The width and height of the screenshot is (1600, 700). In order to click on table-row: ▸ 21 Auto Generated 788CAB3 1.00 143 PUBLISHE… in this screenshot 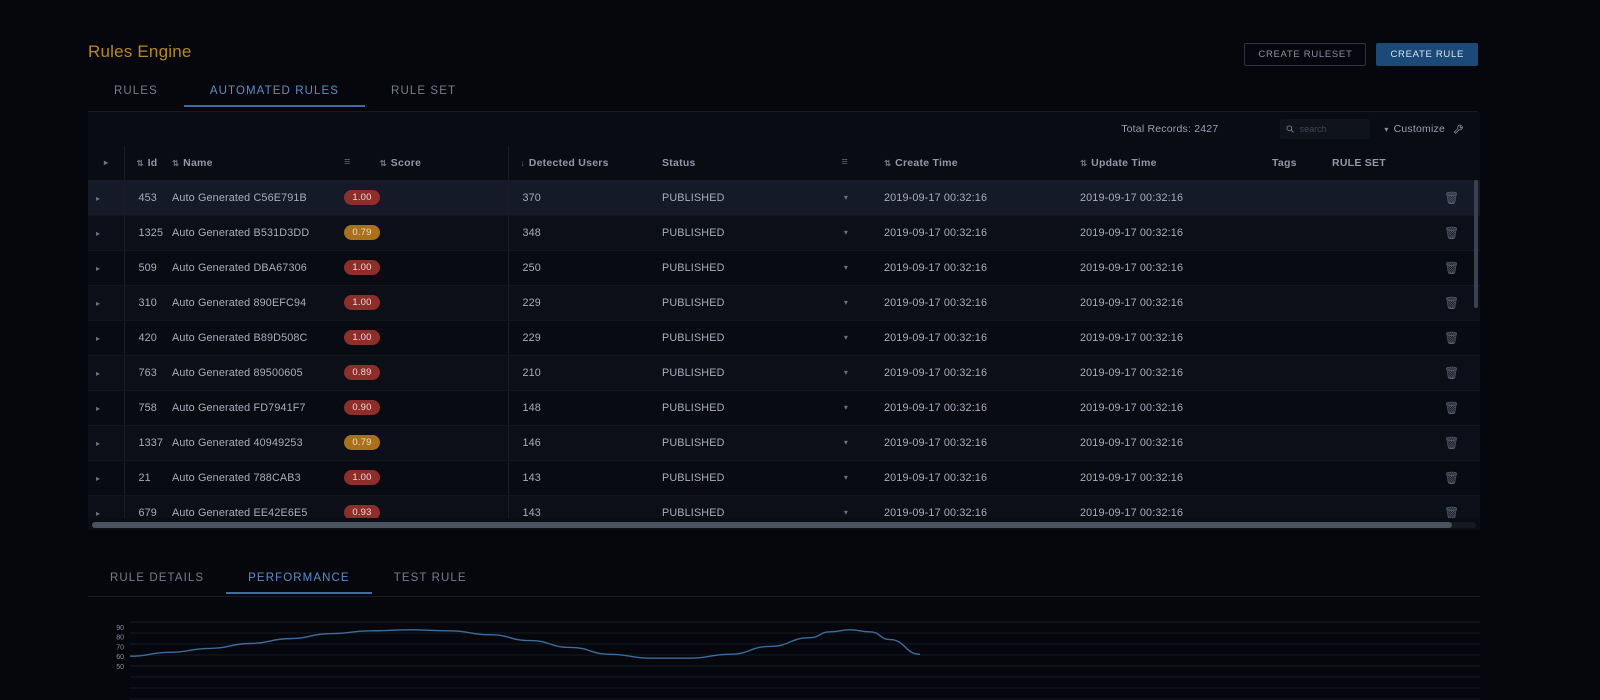, I will do `click(784, 478)`.